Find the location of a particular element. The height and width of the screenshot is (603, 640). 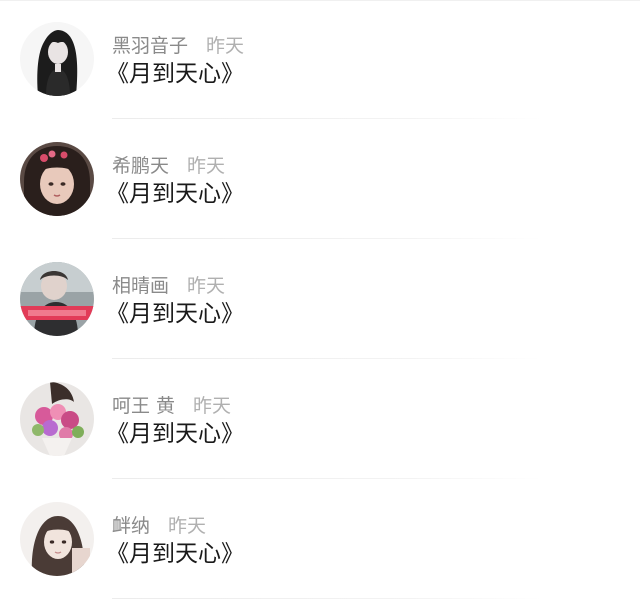

avatar-girl-hairclips-icon is located at coordinates (57, 179).